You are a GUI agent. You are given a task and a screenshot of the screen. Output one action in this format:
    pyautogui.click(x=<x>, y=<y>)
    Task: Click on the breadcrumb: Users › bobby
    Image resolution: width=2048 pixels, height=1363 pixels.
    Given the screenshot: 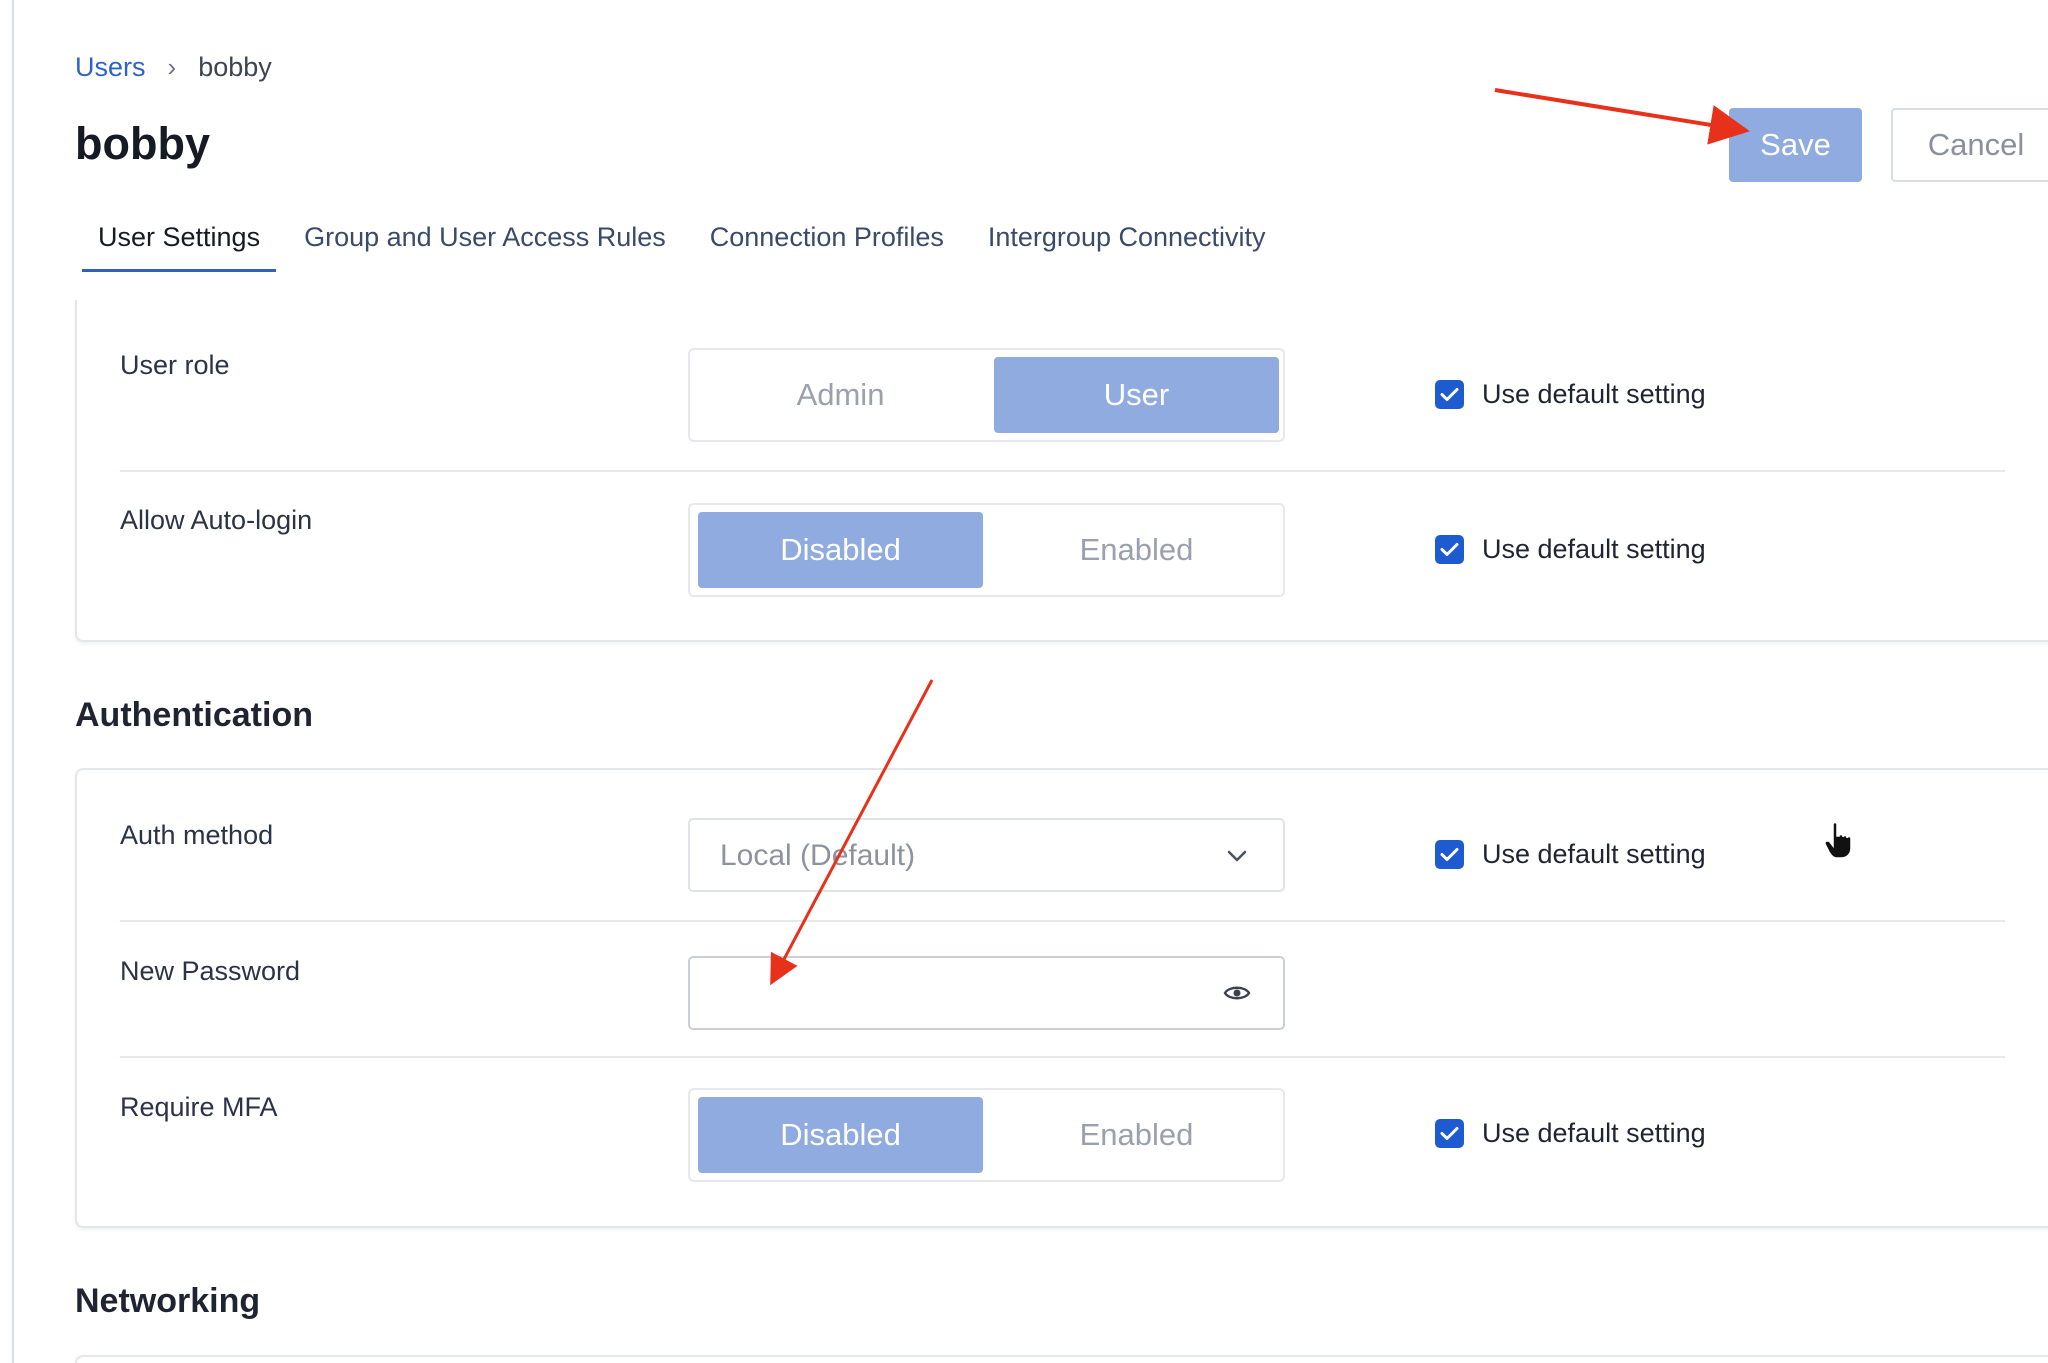 What is the action you would take?
    pyautogui.click(x=173, y=67)
    